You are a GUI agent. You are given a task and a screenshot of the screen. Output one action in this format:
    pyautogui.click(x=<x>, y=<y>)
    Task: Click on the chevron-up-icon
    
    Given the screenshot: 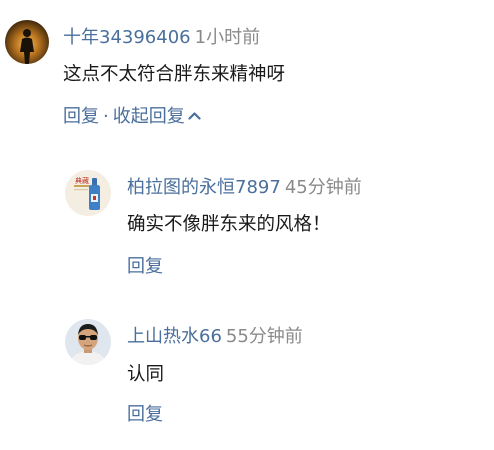 What is the action you would take?
    pyautogui.click(x=194, y=115)
    